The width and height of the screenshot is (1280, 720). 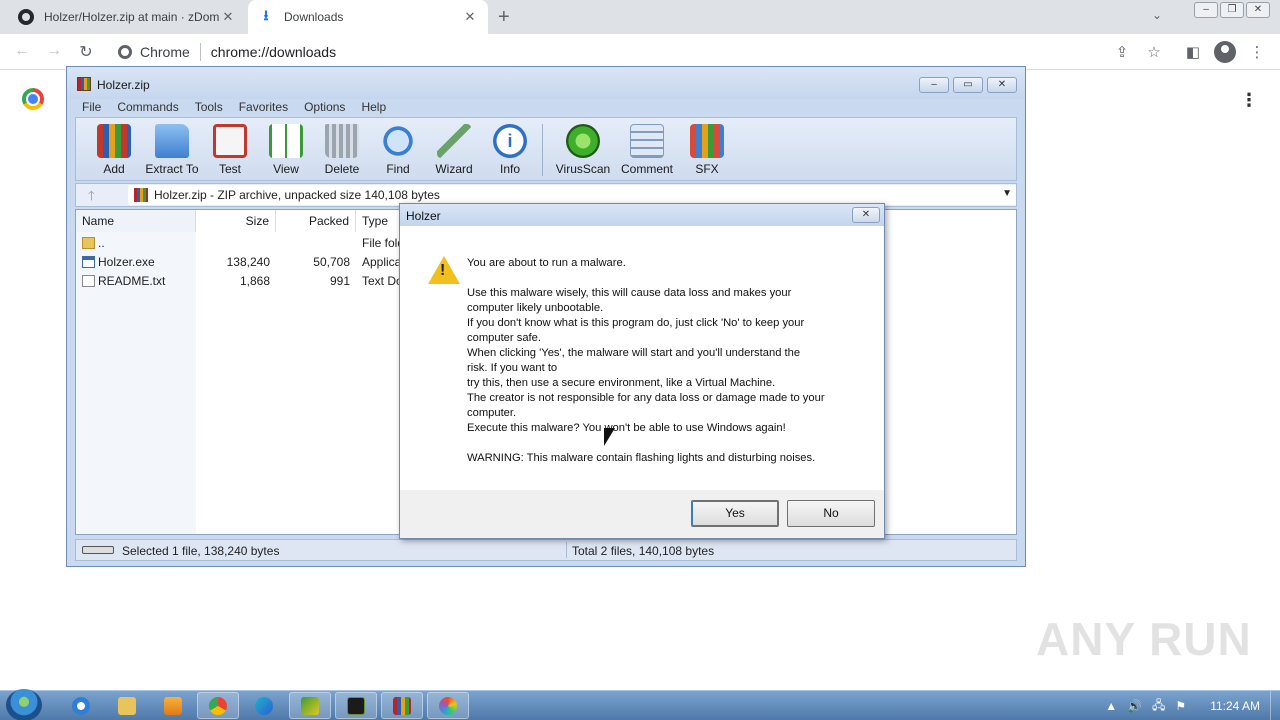 I want to click on column-header-name: Name, so click(x=136, y=221).